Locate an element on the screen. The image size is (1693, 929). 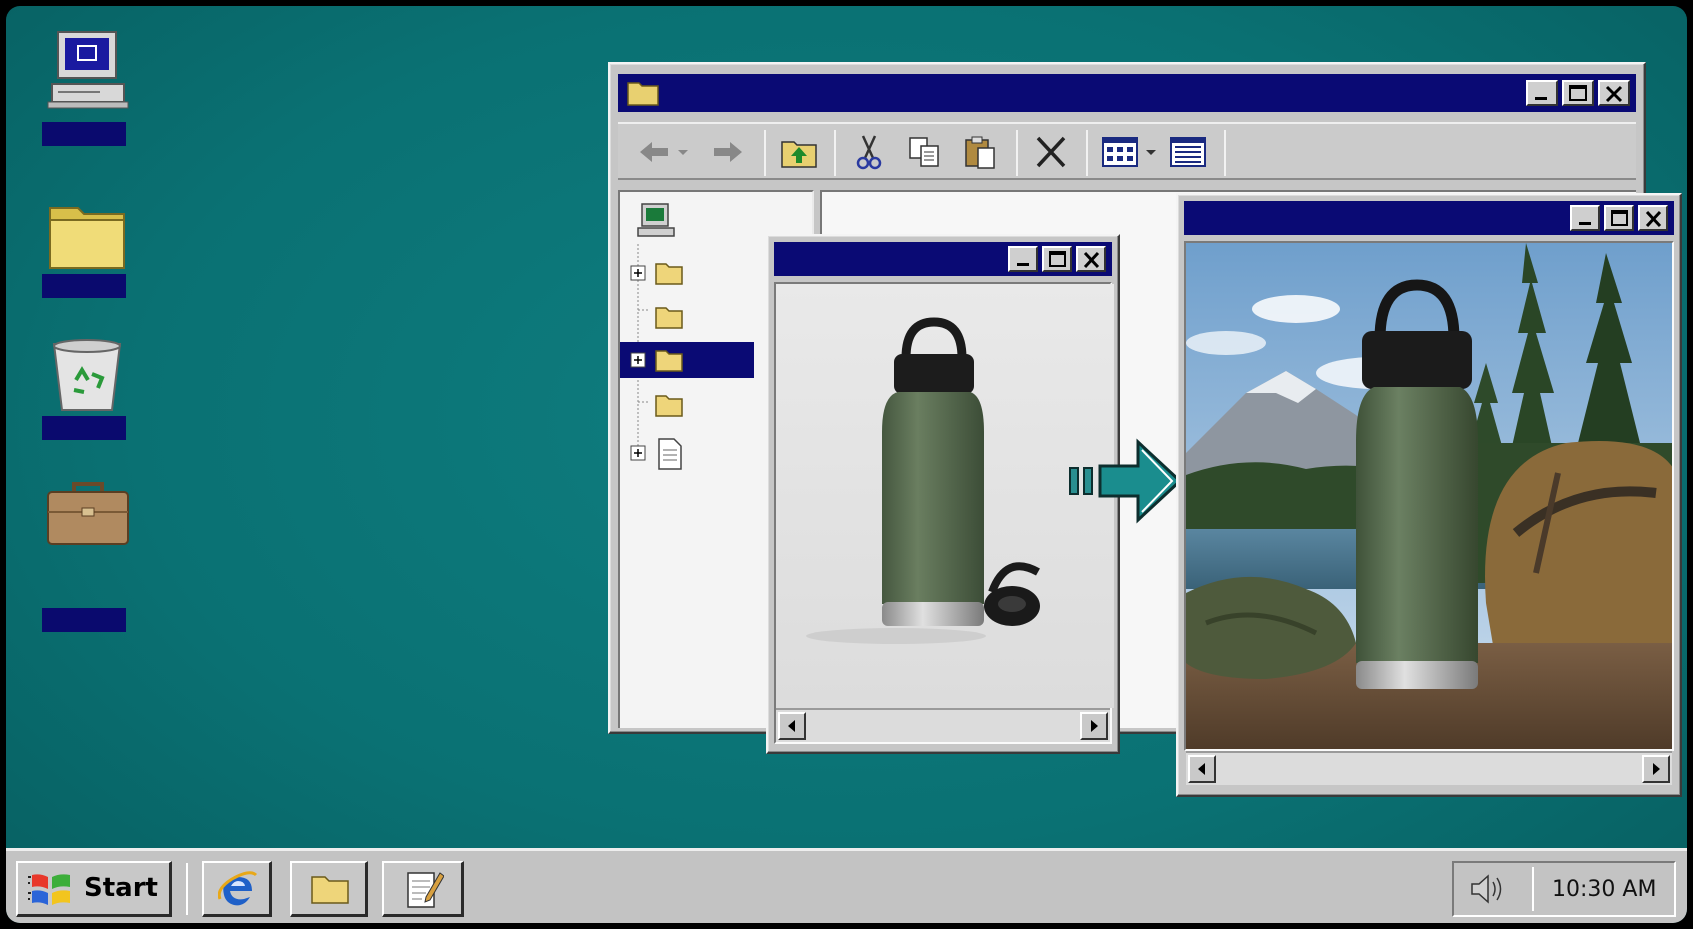
forward-icon is located at coordinates (728, 152).